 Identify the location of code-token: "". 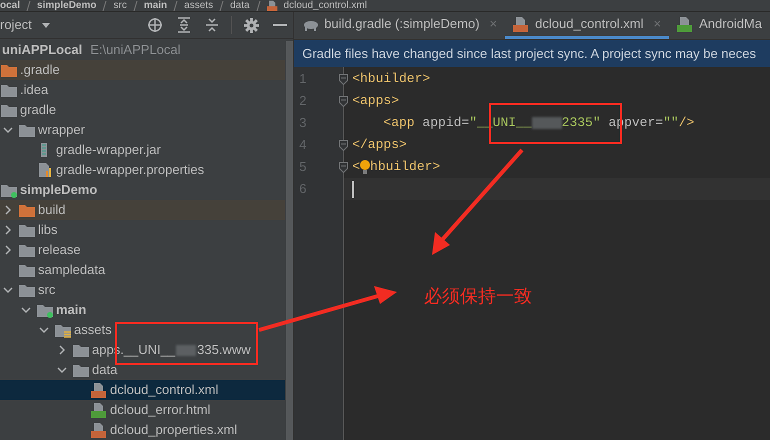
(671, 123).